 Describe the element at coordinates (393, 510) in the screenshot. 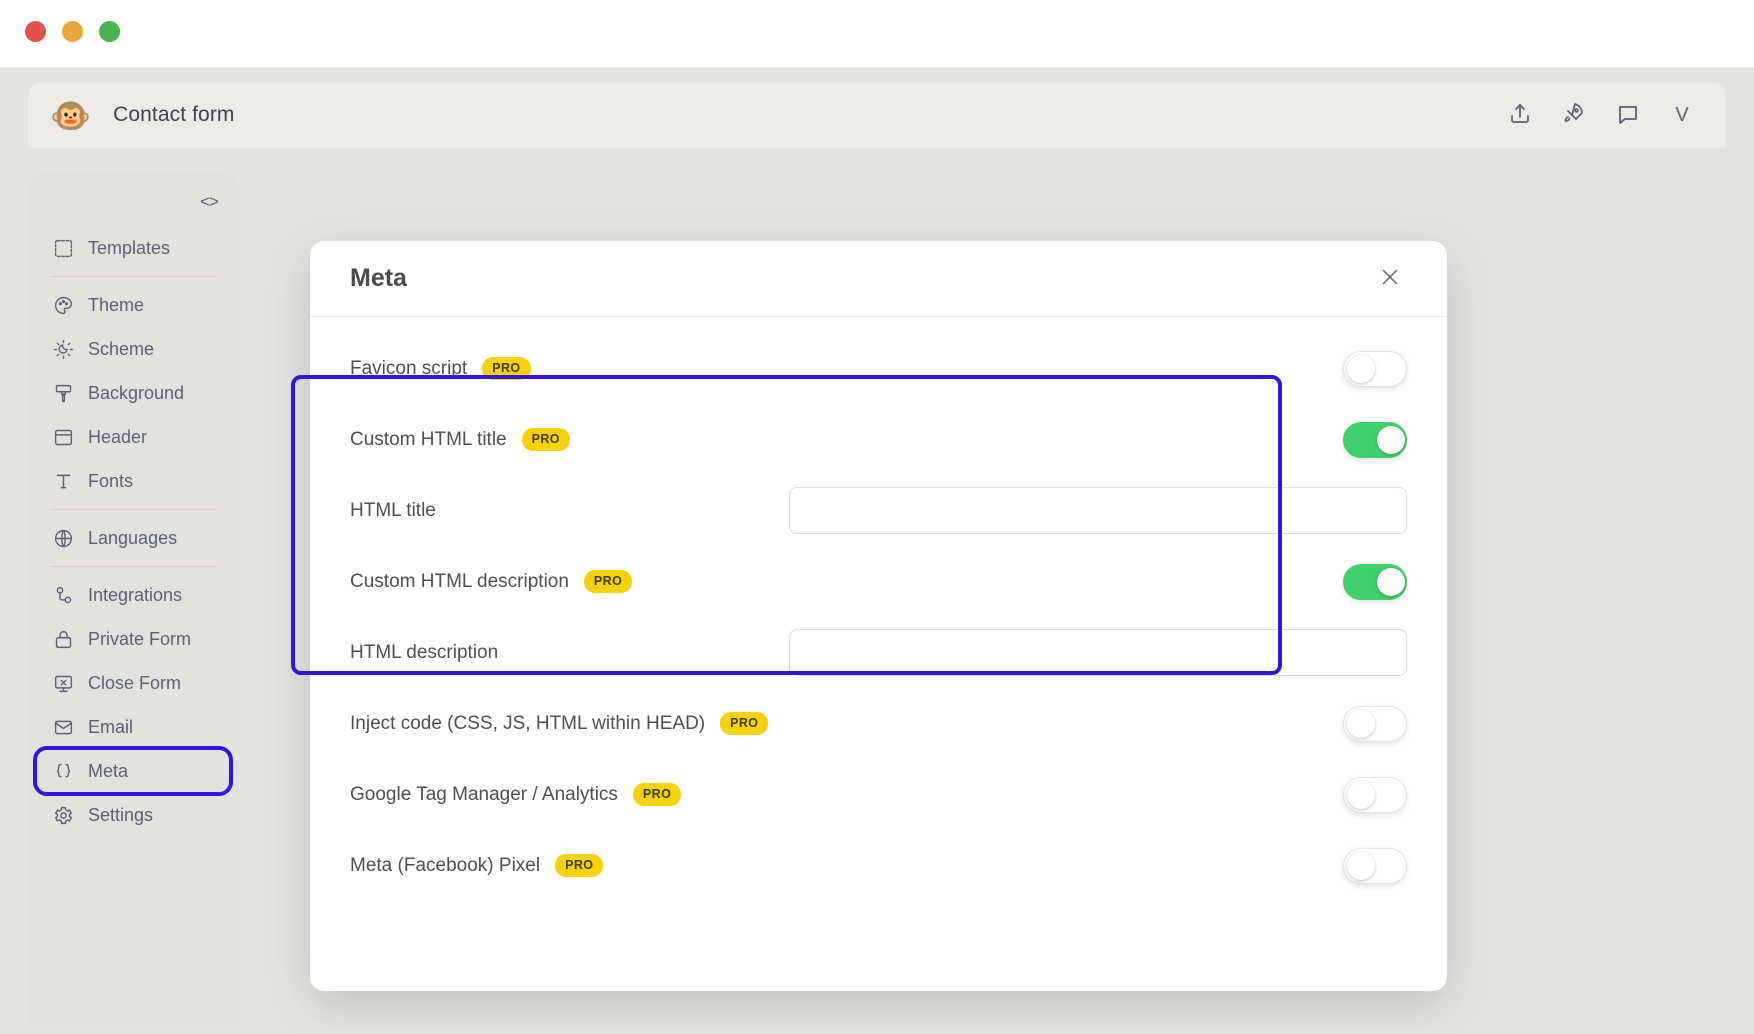

I see `setting-label-text: HTML title` at that location.